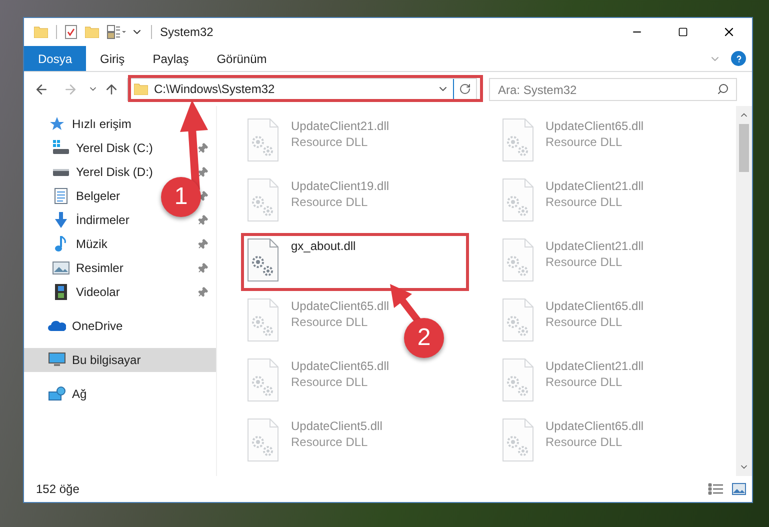  What do you see at coordinates (61, 268) in the screenshot?
I see `picture-icon` at bounding box center [61, 268].